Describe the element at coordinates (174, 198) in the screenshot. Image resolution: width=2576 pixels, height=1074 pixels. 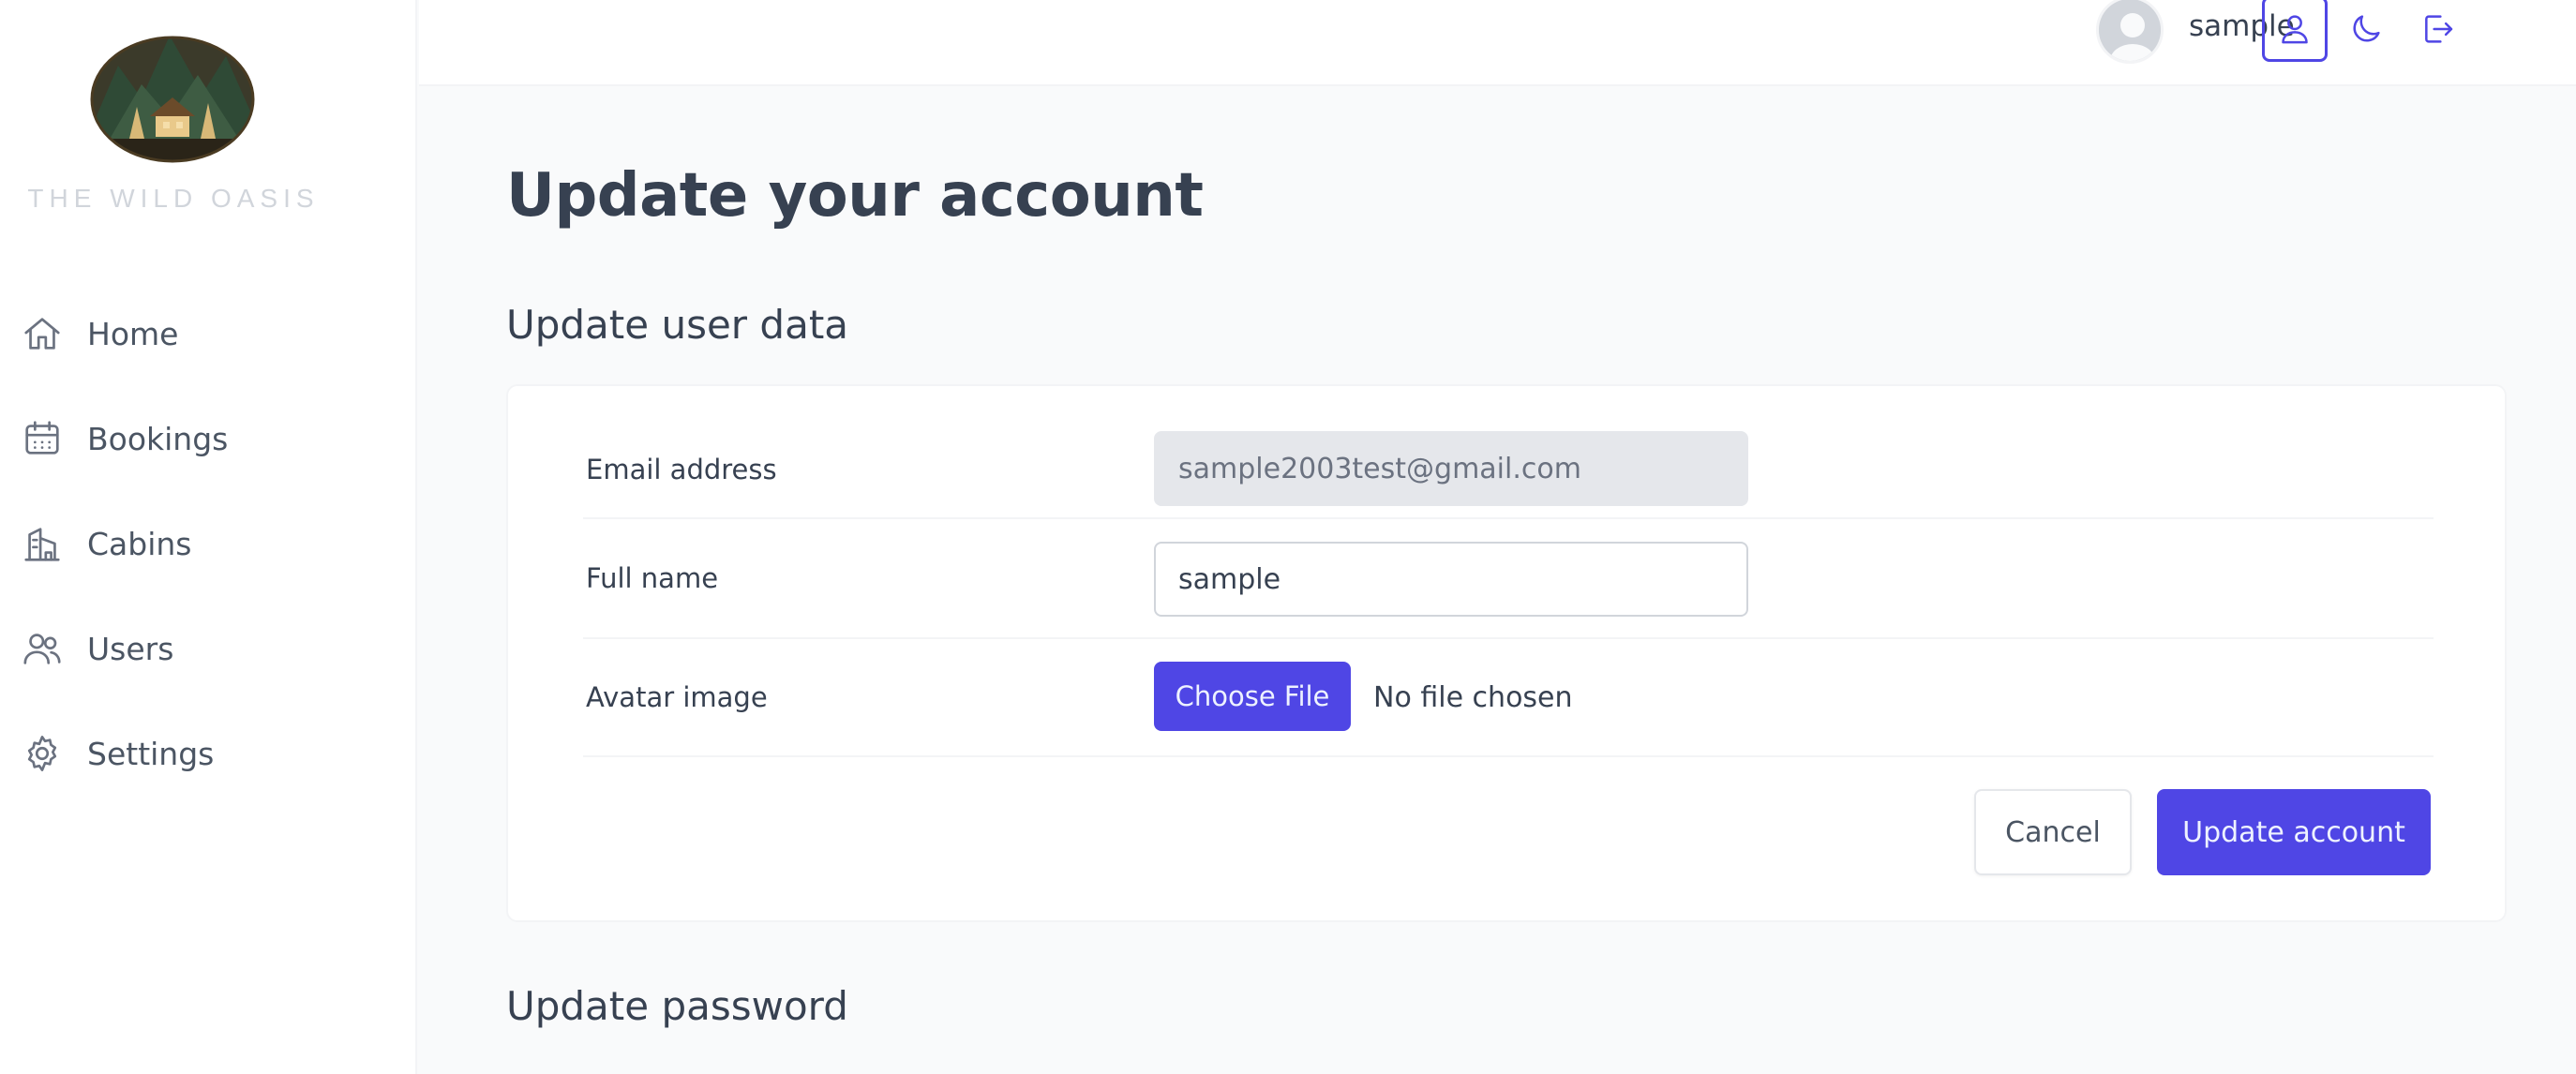
I see `brand-name: The Wild Oasis` at that location.